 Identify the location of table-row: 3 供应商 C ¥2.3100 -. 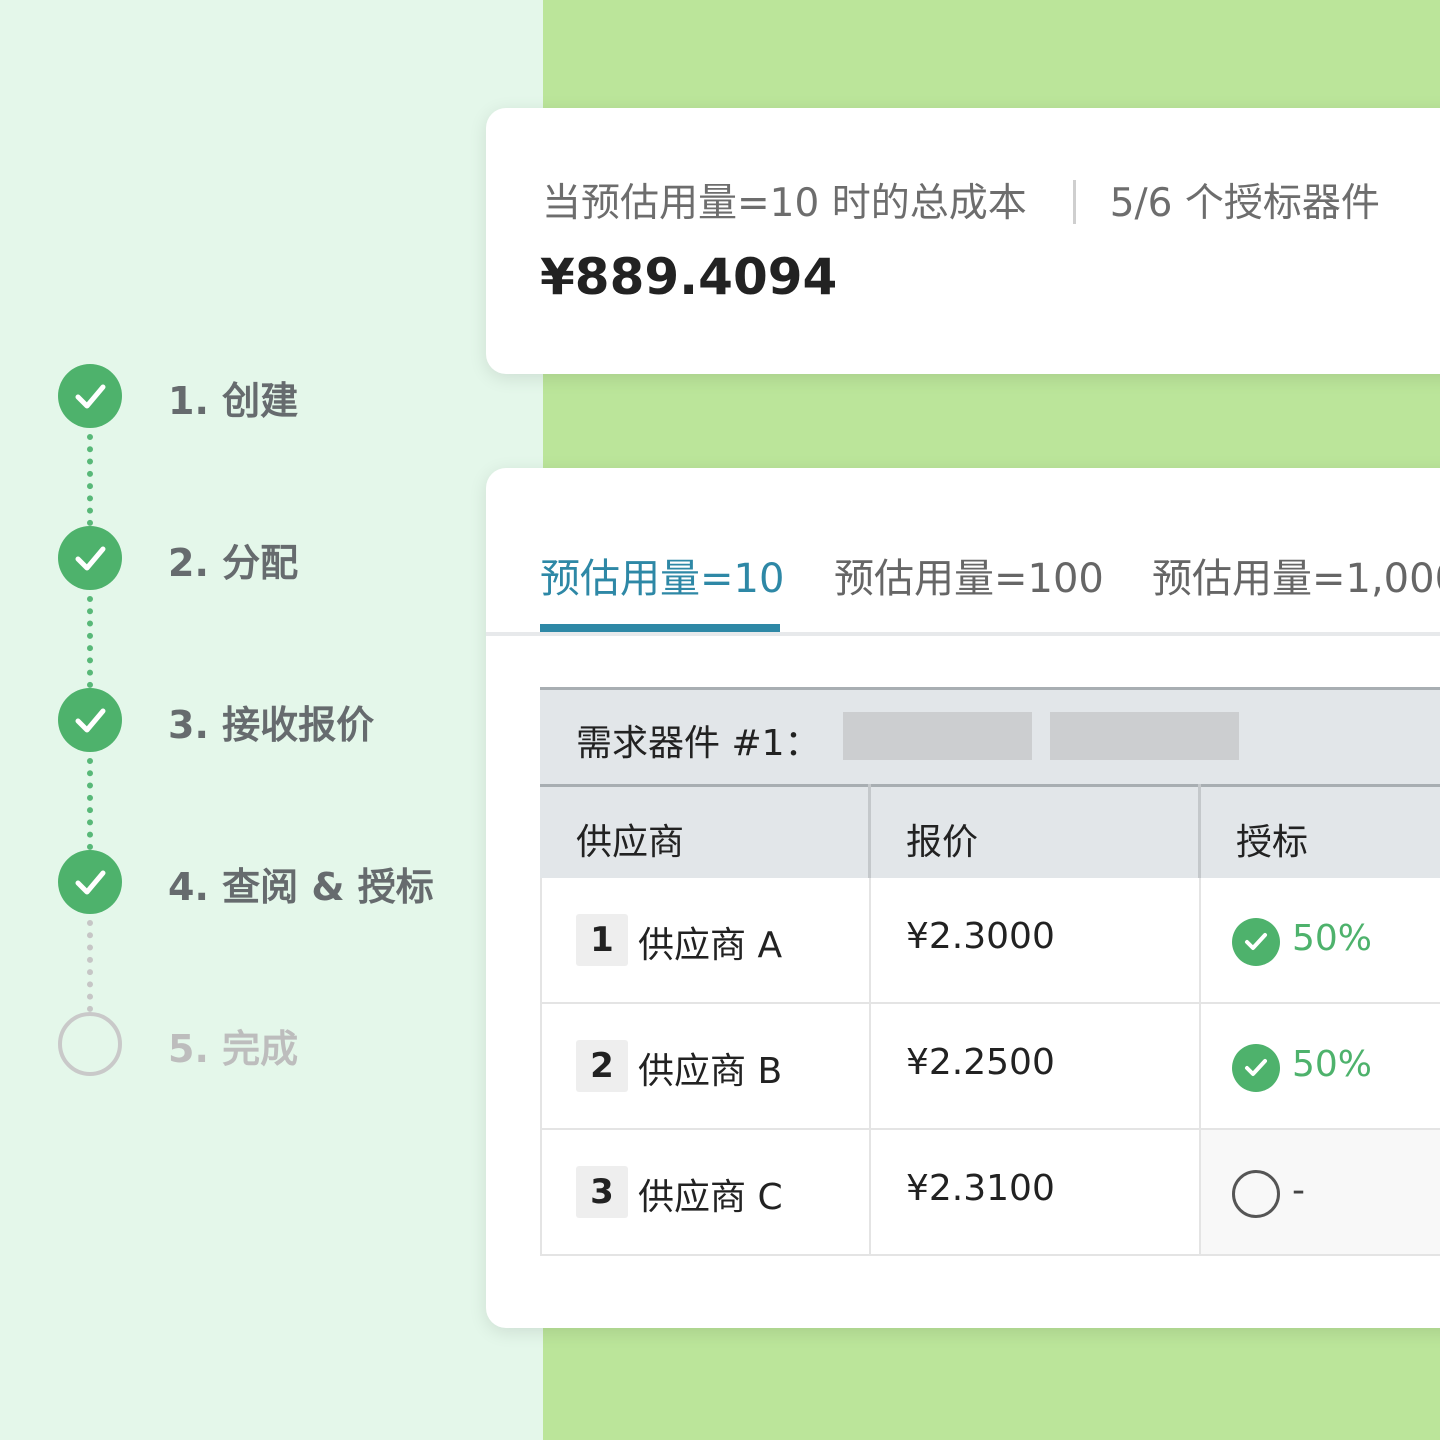
(990, 1193).